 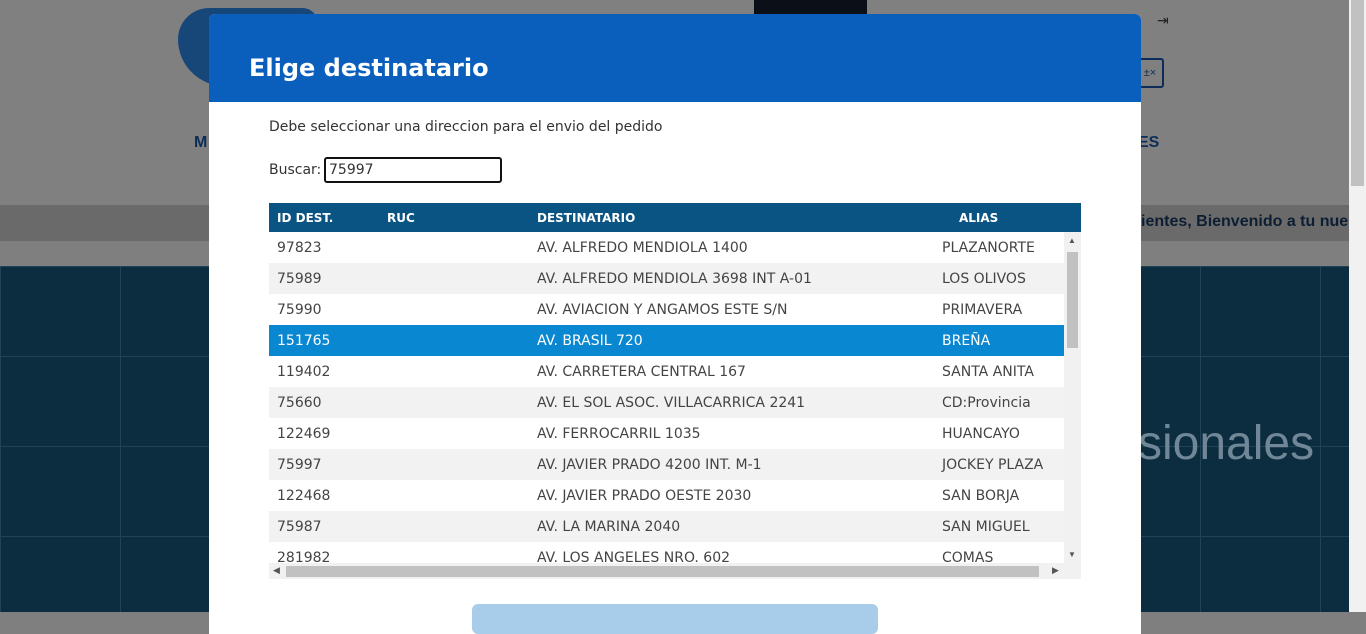 I want to click on column-header-destinatario: DESTINATARIO, so click(x=586, y=218).